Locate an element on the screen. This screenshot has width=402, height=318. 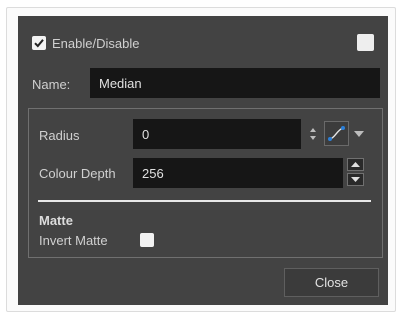
color-swatch-button is located at coordinates (365, 42).